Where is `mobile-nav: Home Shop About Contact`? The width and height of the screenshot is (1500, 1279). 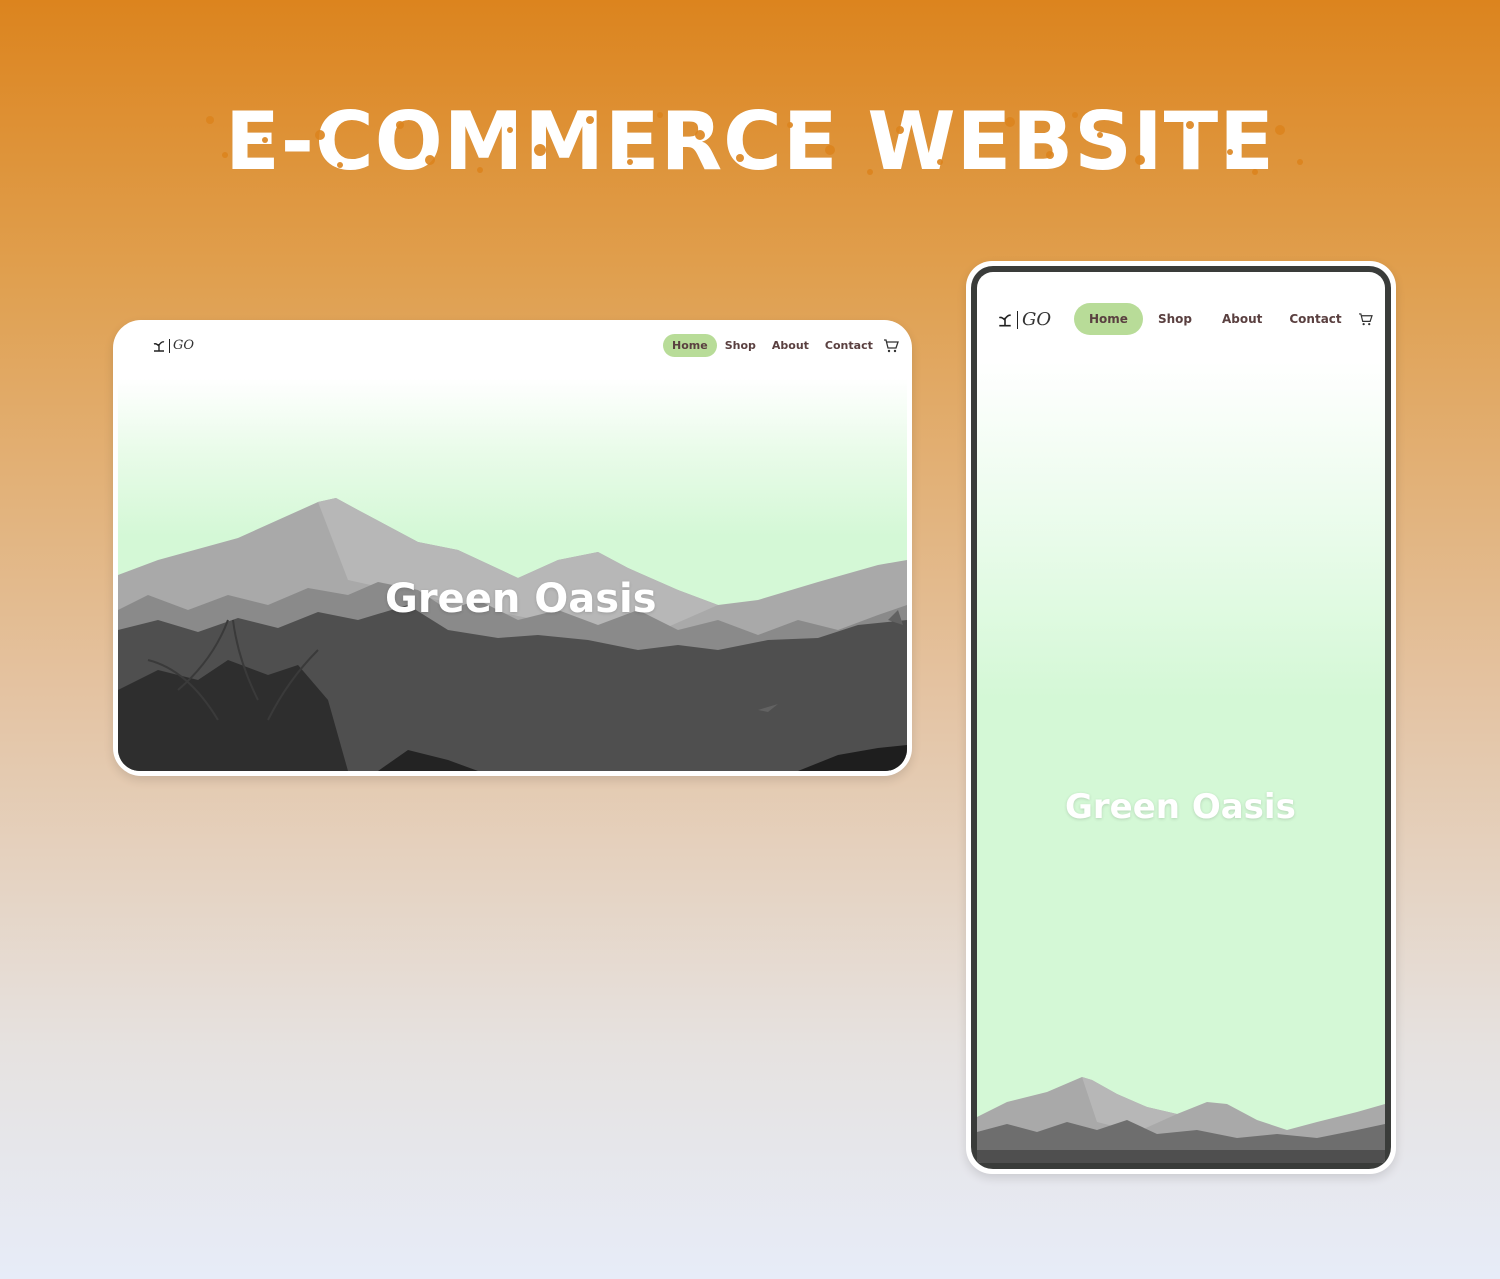 mobile-nav: Home Shop About Contact is located at coordinates (1223, 319).